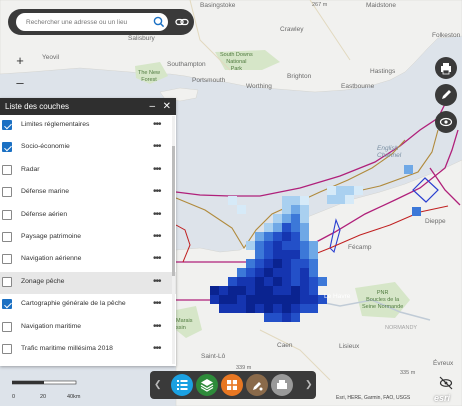  Describe the element at coordinates (257, 385) in the screenshot. I see `draw-tool-button` at that location.